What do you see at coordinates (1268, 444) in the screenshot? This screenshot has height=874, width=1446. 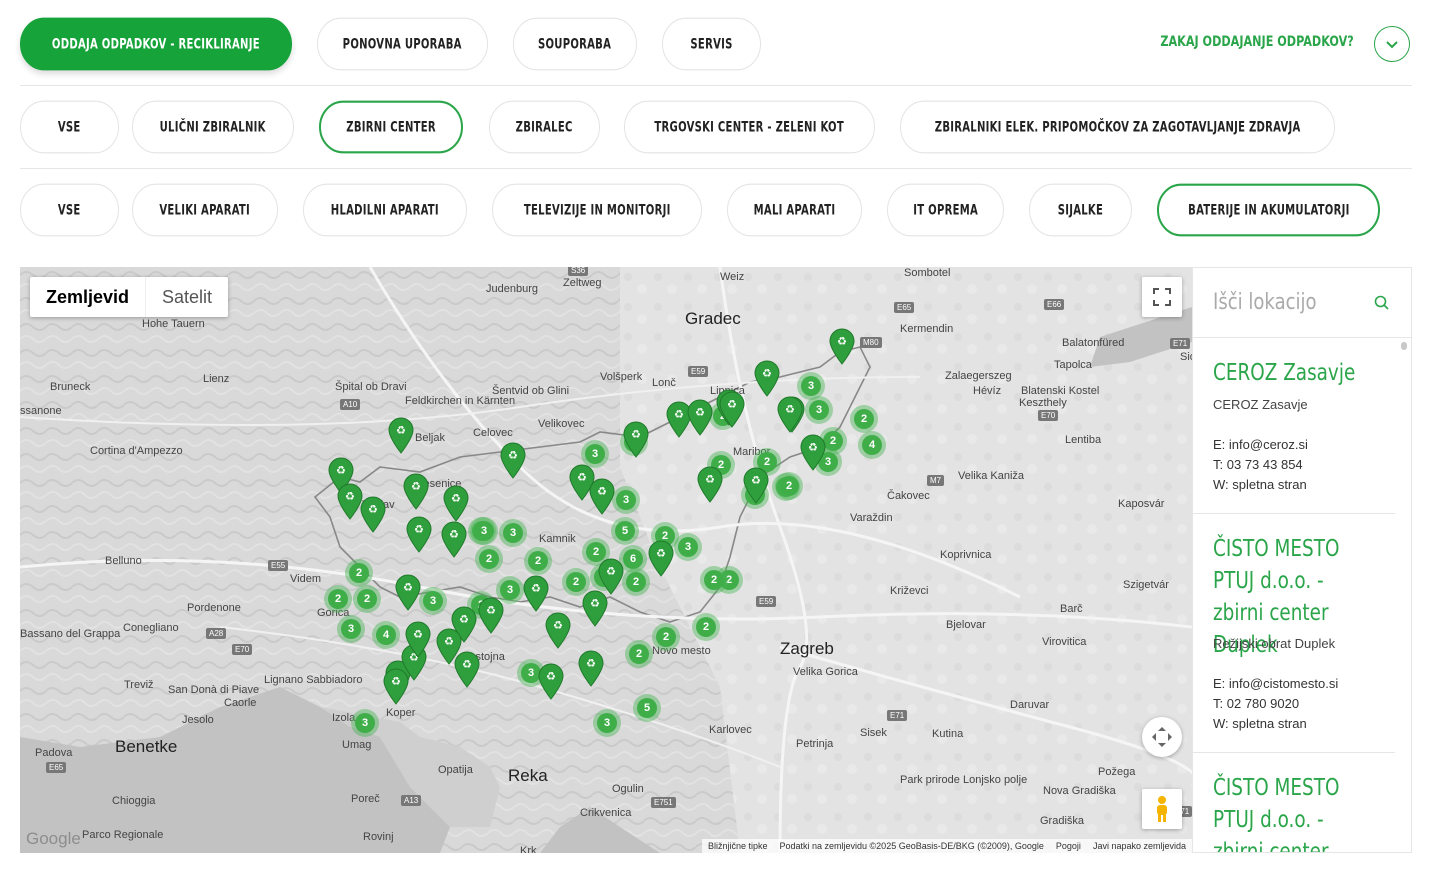 I see `email-link: info@ceroz.si` at bounding box center [1268, 444].